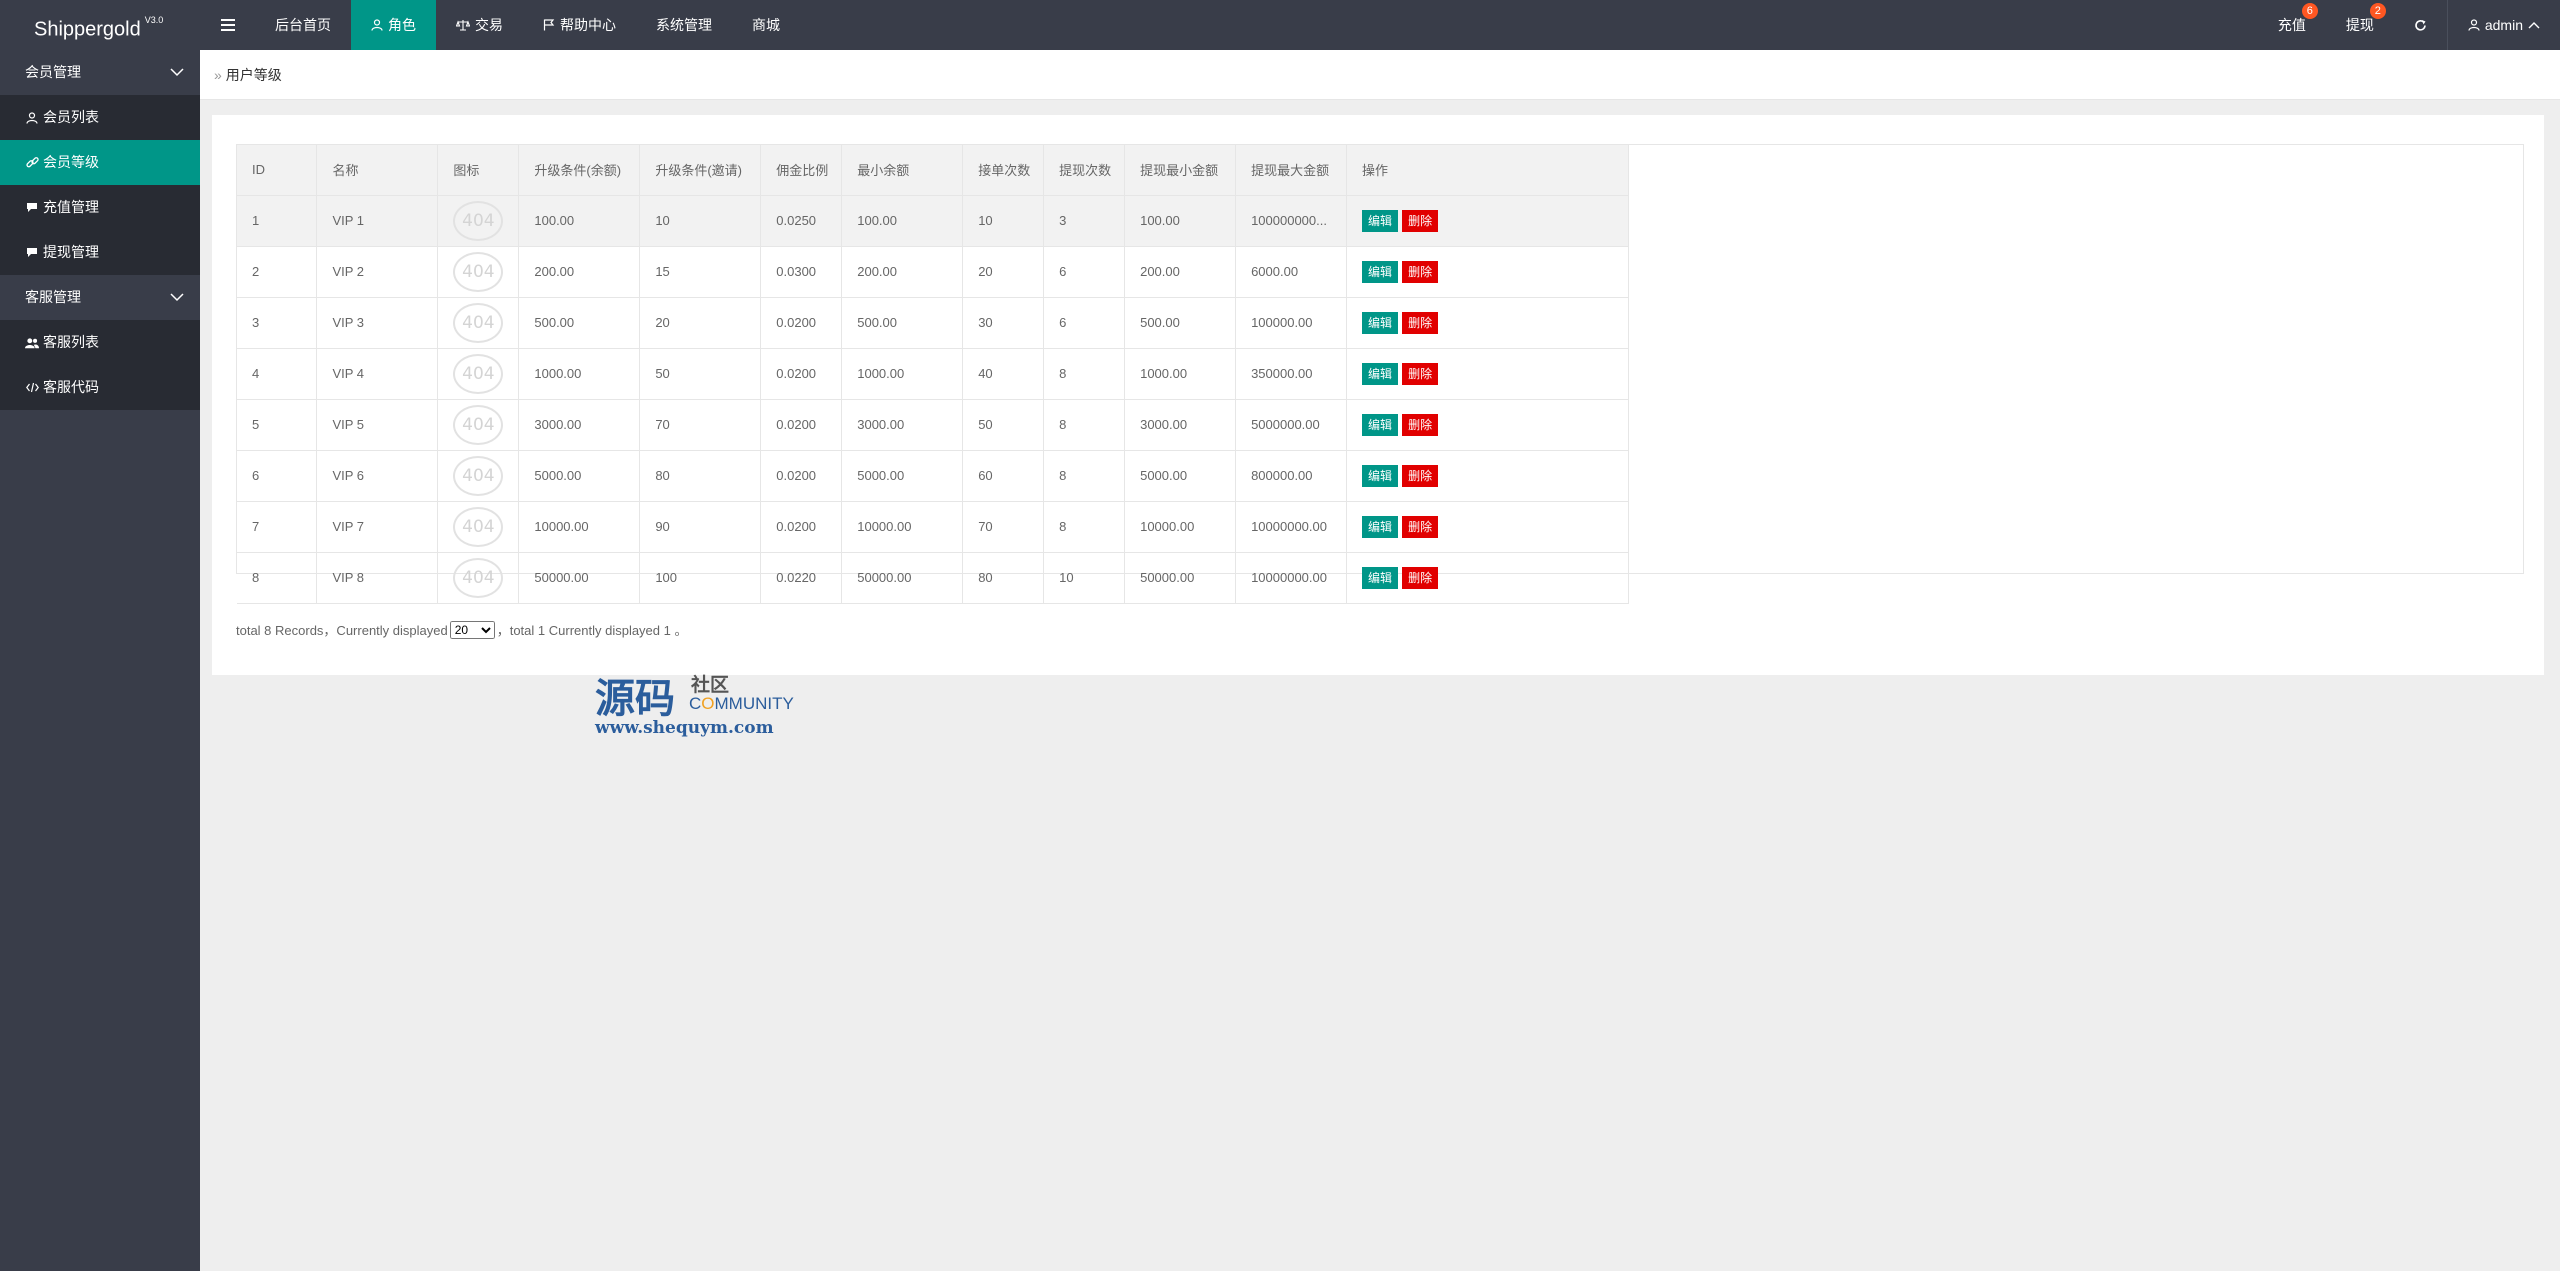 The width and height of the screenshot is (2560, 1271). What do you see at coordinates (700, 170) in the screenshot?
I see `column-header: 升级条件(邀请)` at bounding box center [700, 170].